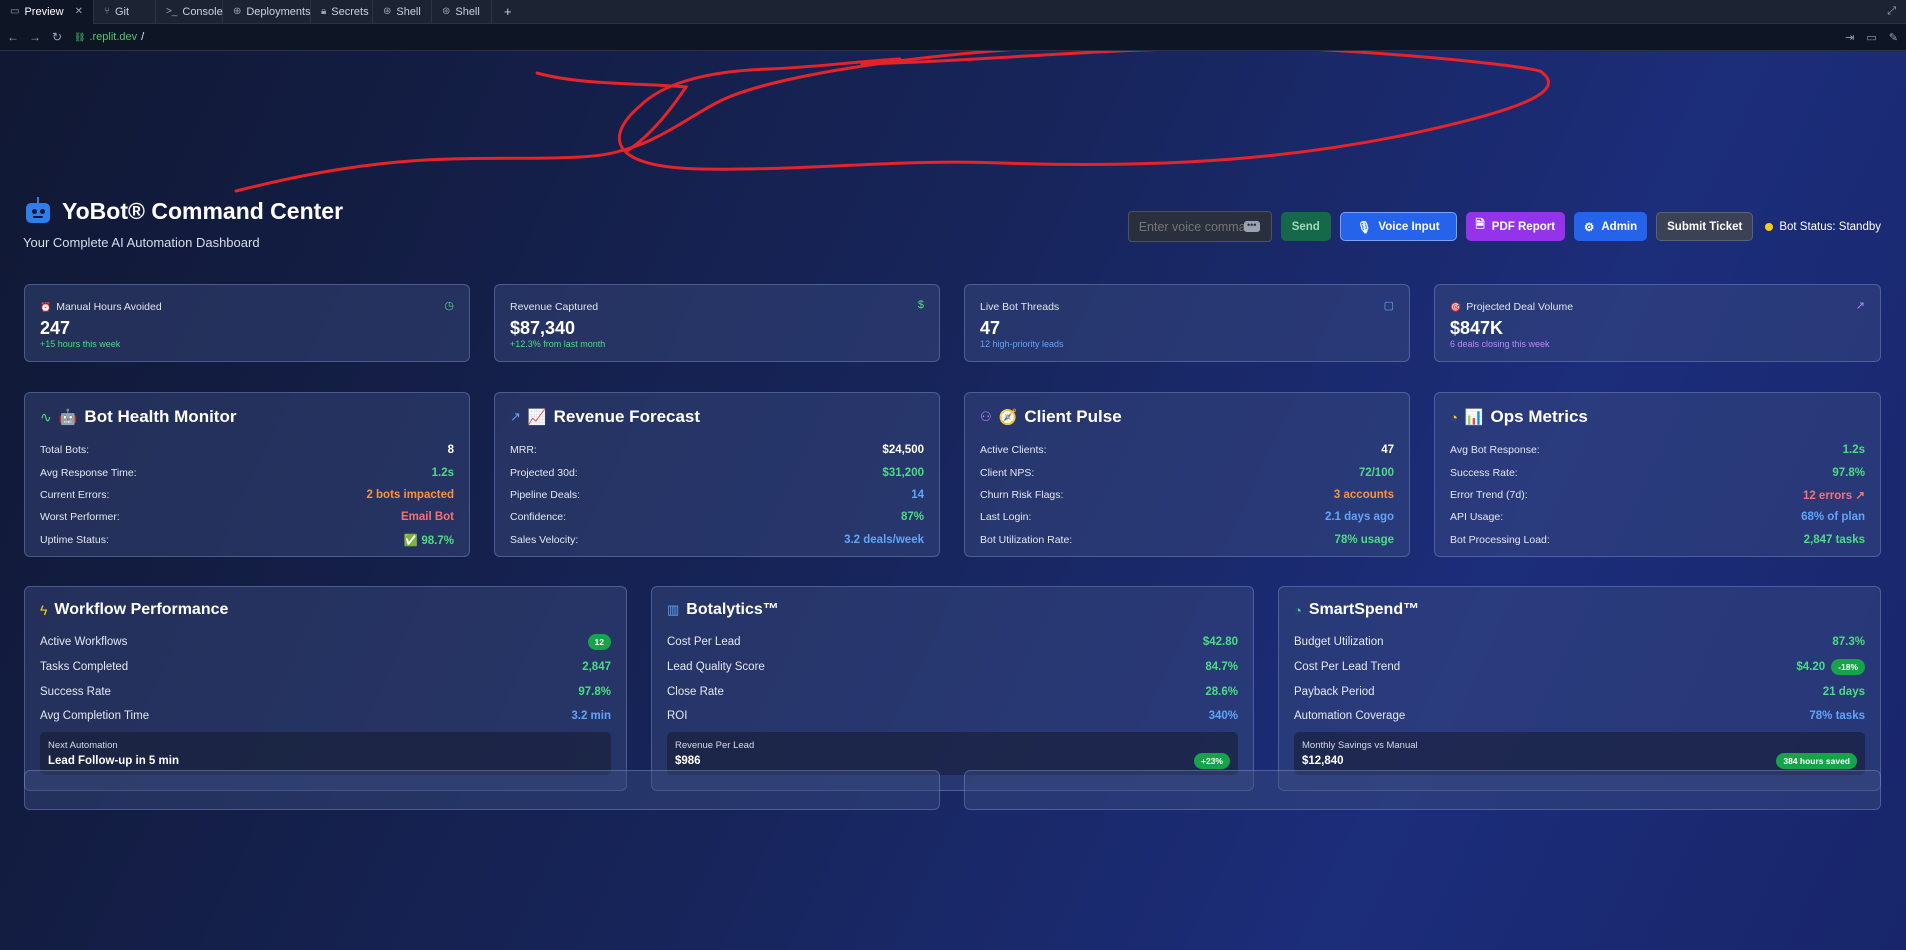  I want to click on pie-chart-icon: ◔, so click(1298, 610).